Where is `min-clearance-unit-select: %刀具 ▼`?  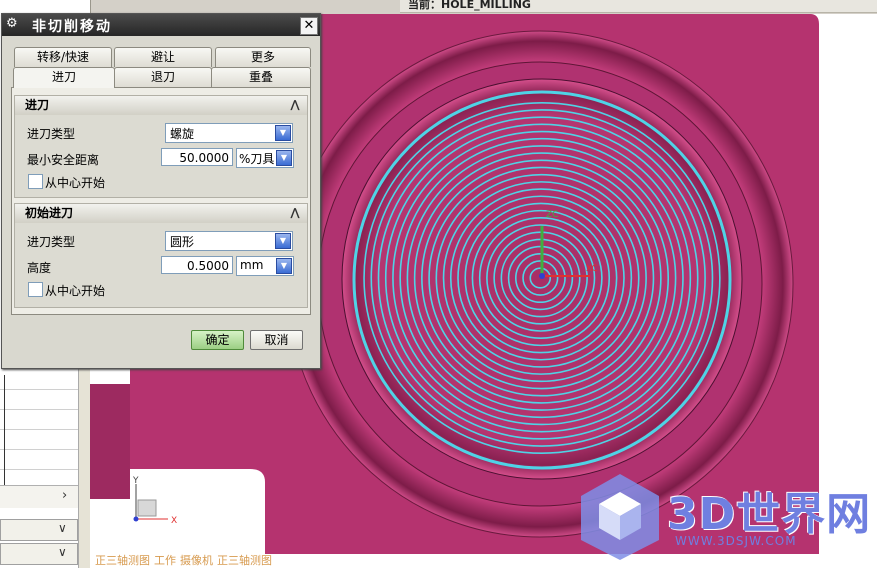
min-clearance-unit-select: %刀具 ▼ is located at coordinates (265, 158).